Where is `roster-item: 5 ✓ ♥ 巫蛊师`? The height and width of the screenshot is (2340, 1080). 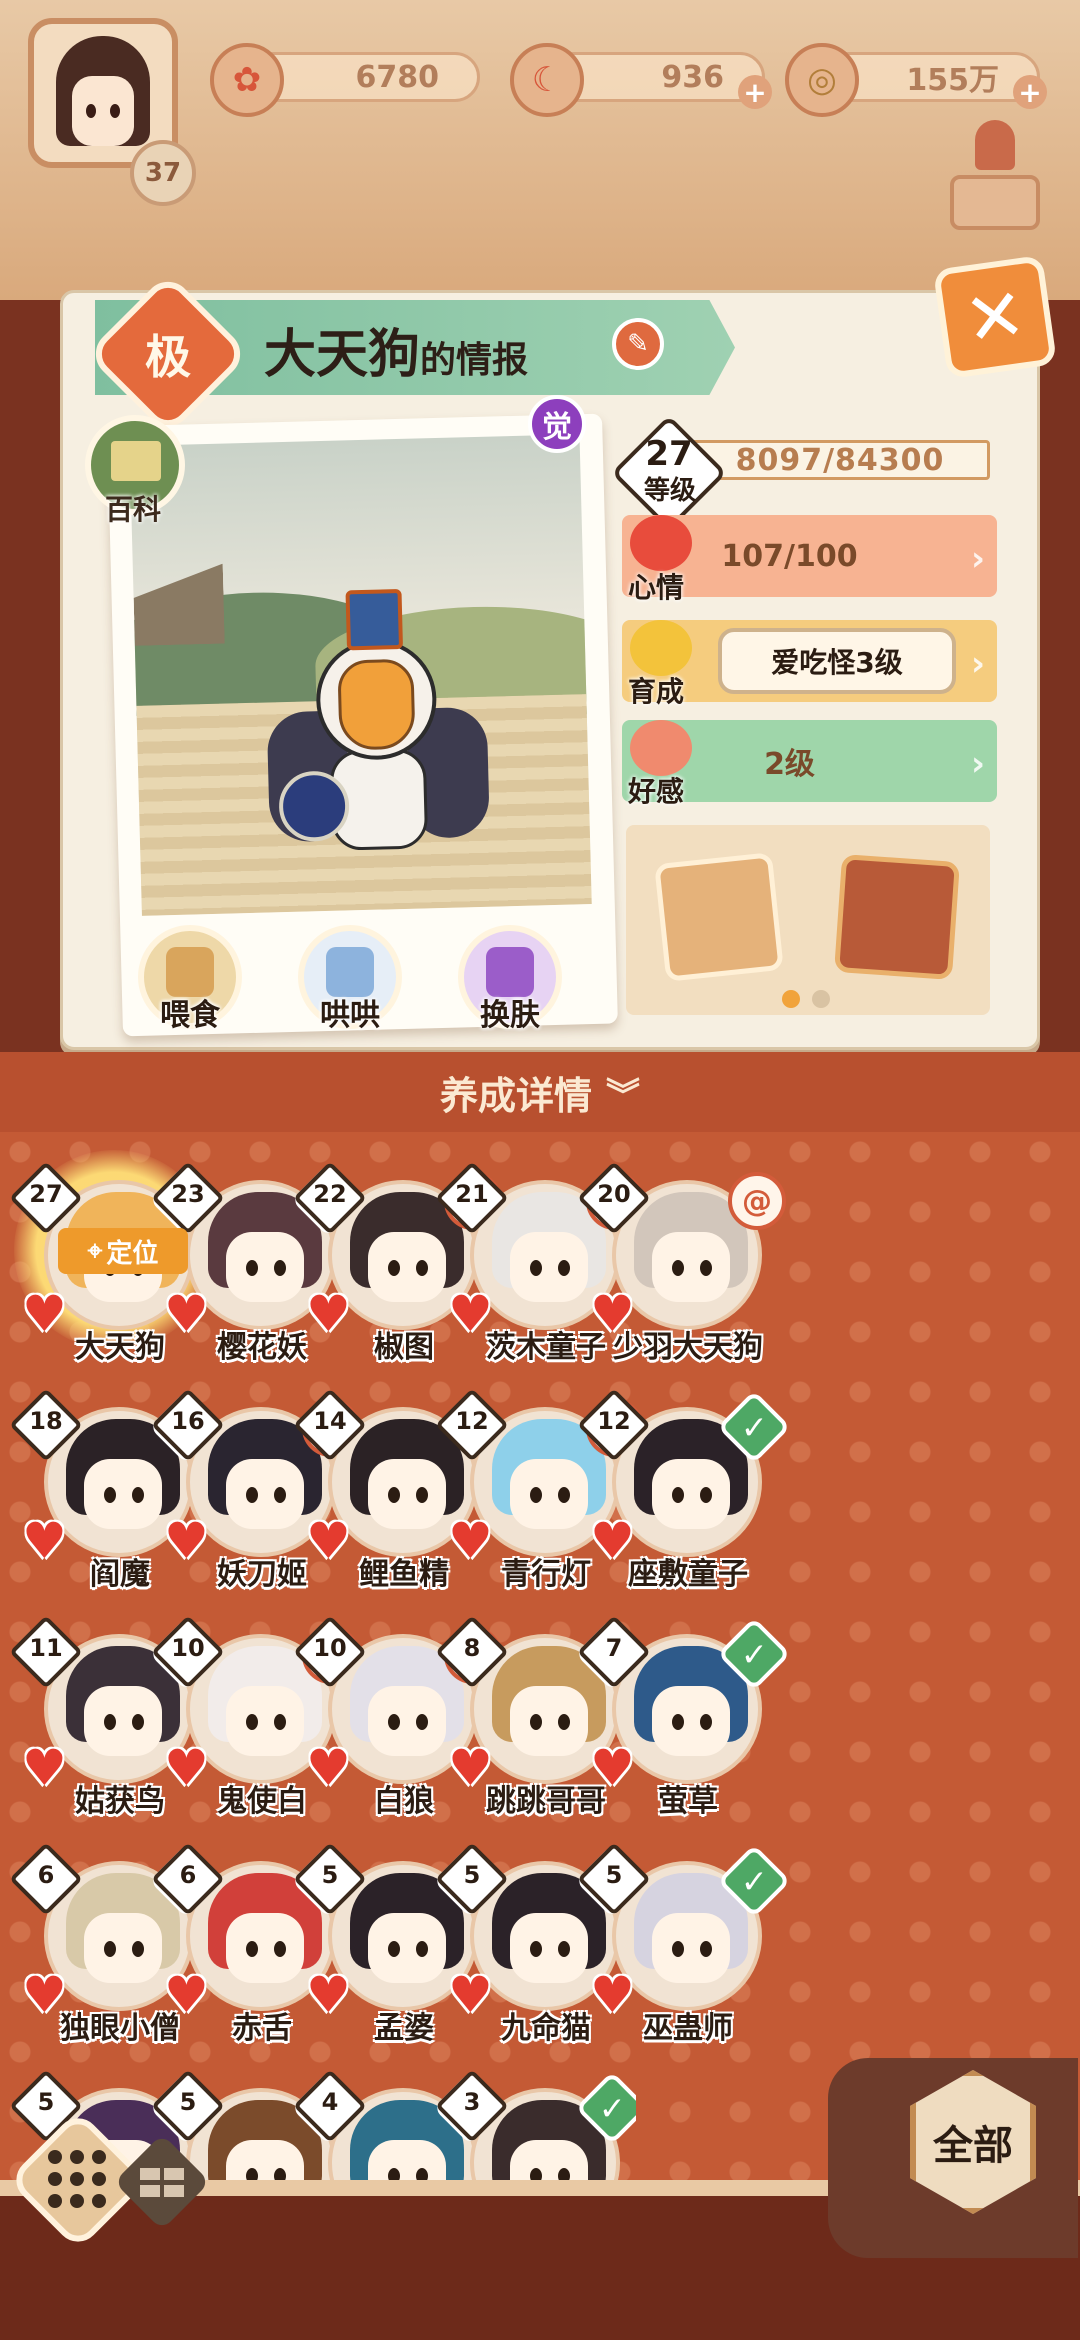
roster-item: 5 ✓ ♥ 巫蛊师 is located at coordinates (684, 1941).